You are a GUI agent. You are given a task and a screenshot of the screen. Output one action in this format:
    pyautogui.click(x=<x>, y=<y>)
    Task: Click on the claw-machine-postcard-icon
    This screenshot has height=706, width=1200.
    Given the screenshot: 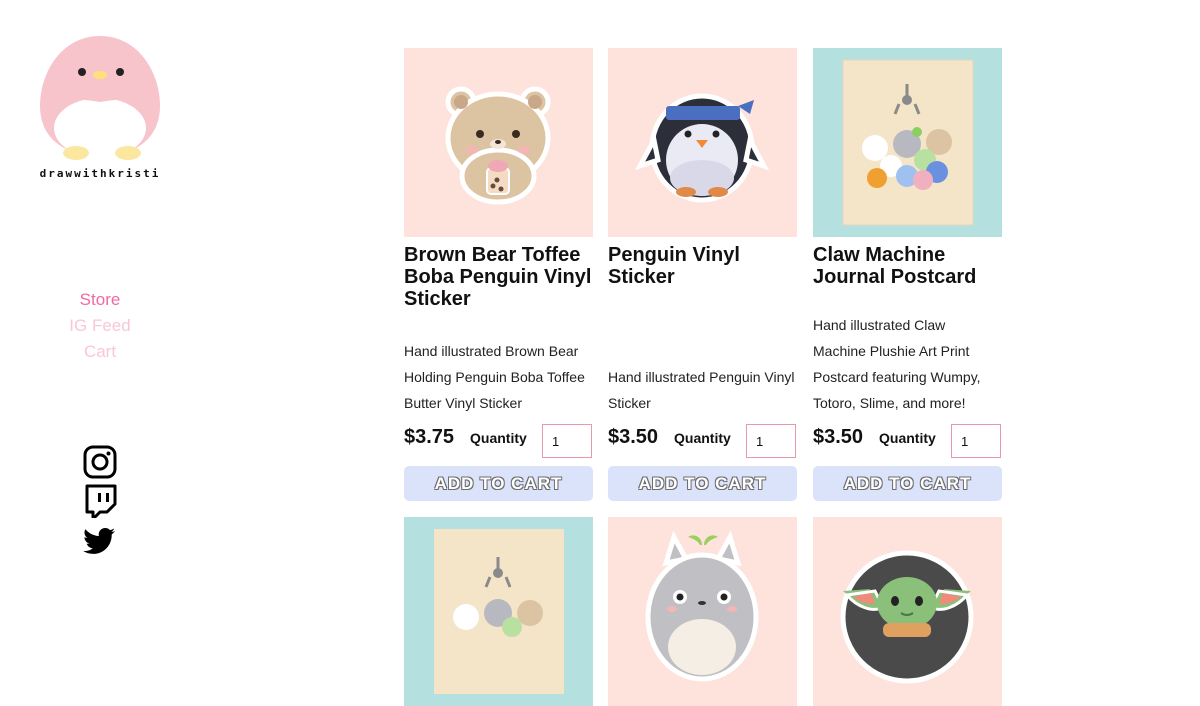 What is the action you would take?
    pyautogui.click(x=908, y=142)
    